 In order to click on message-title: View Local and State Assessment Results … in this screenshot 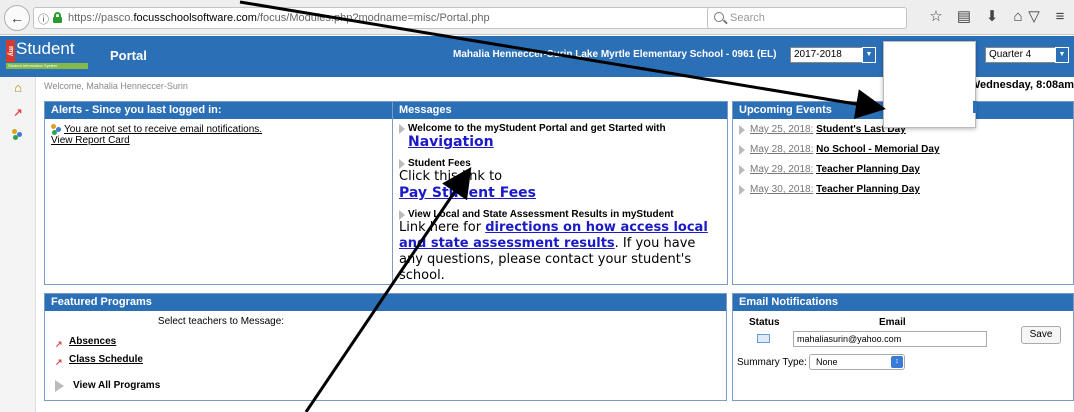, I will do `click(541, 214)`.